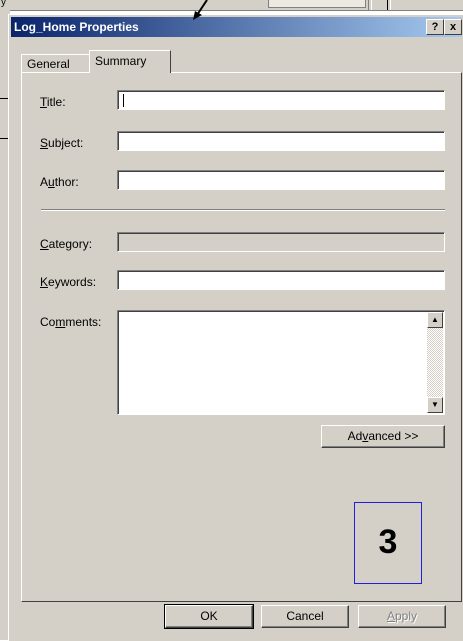  Describe the element at coordinates (53, 102) in the screenshot. I see `title-label: Title:` at that location.